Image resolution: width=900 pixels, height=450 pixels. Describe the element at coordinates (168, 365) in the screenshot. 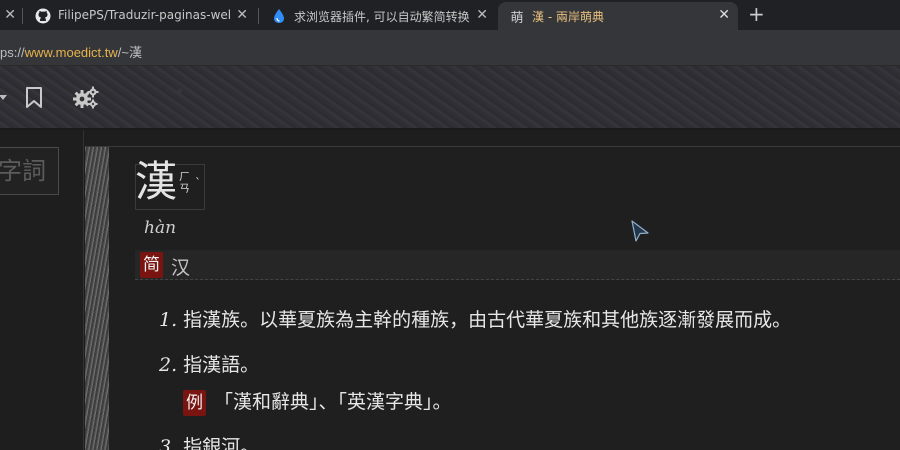

I see `definition-number: 2.` at that location.